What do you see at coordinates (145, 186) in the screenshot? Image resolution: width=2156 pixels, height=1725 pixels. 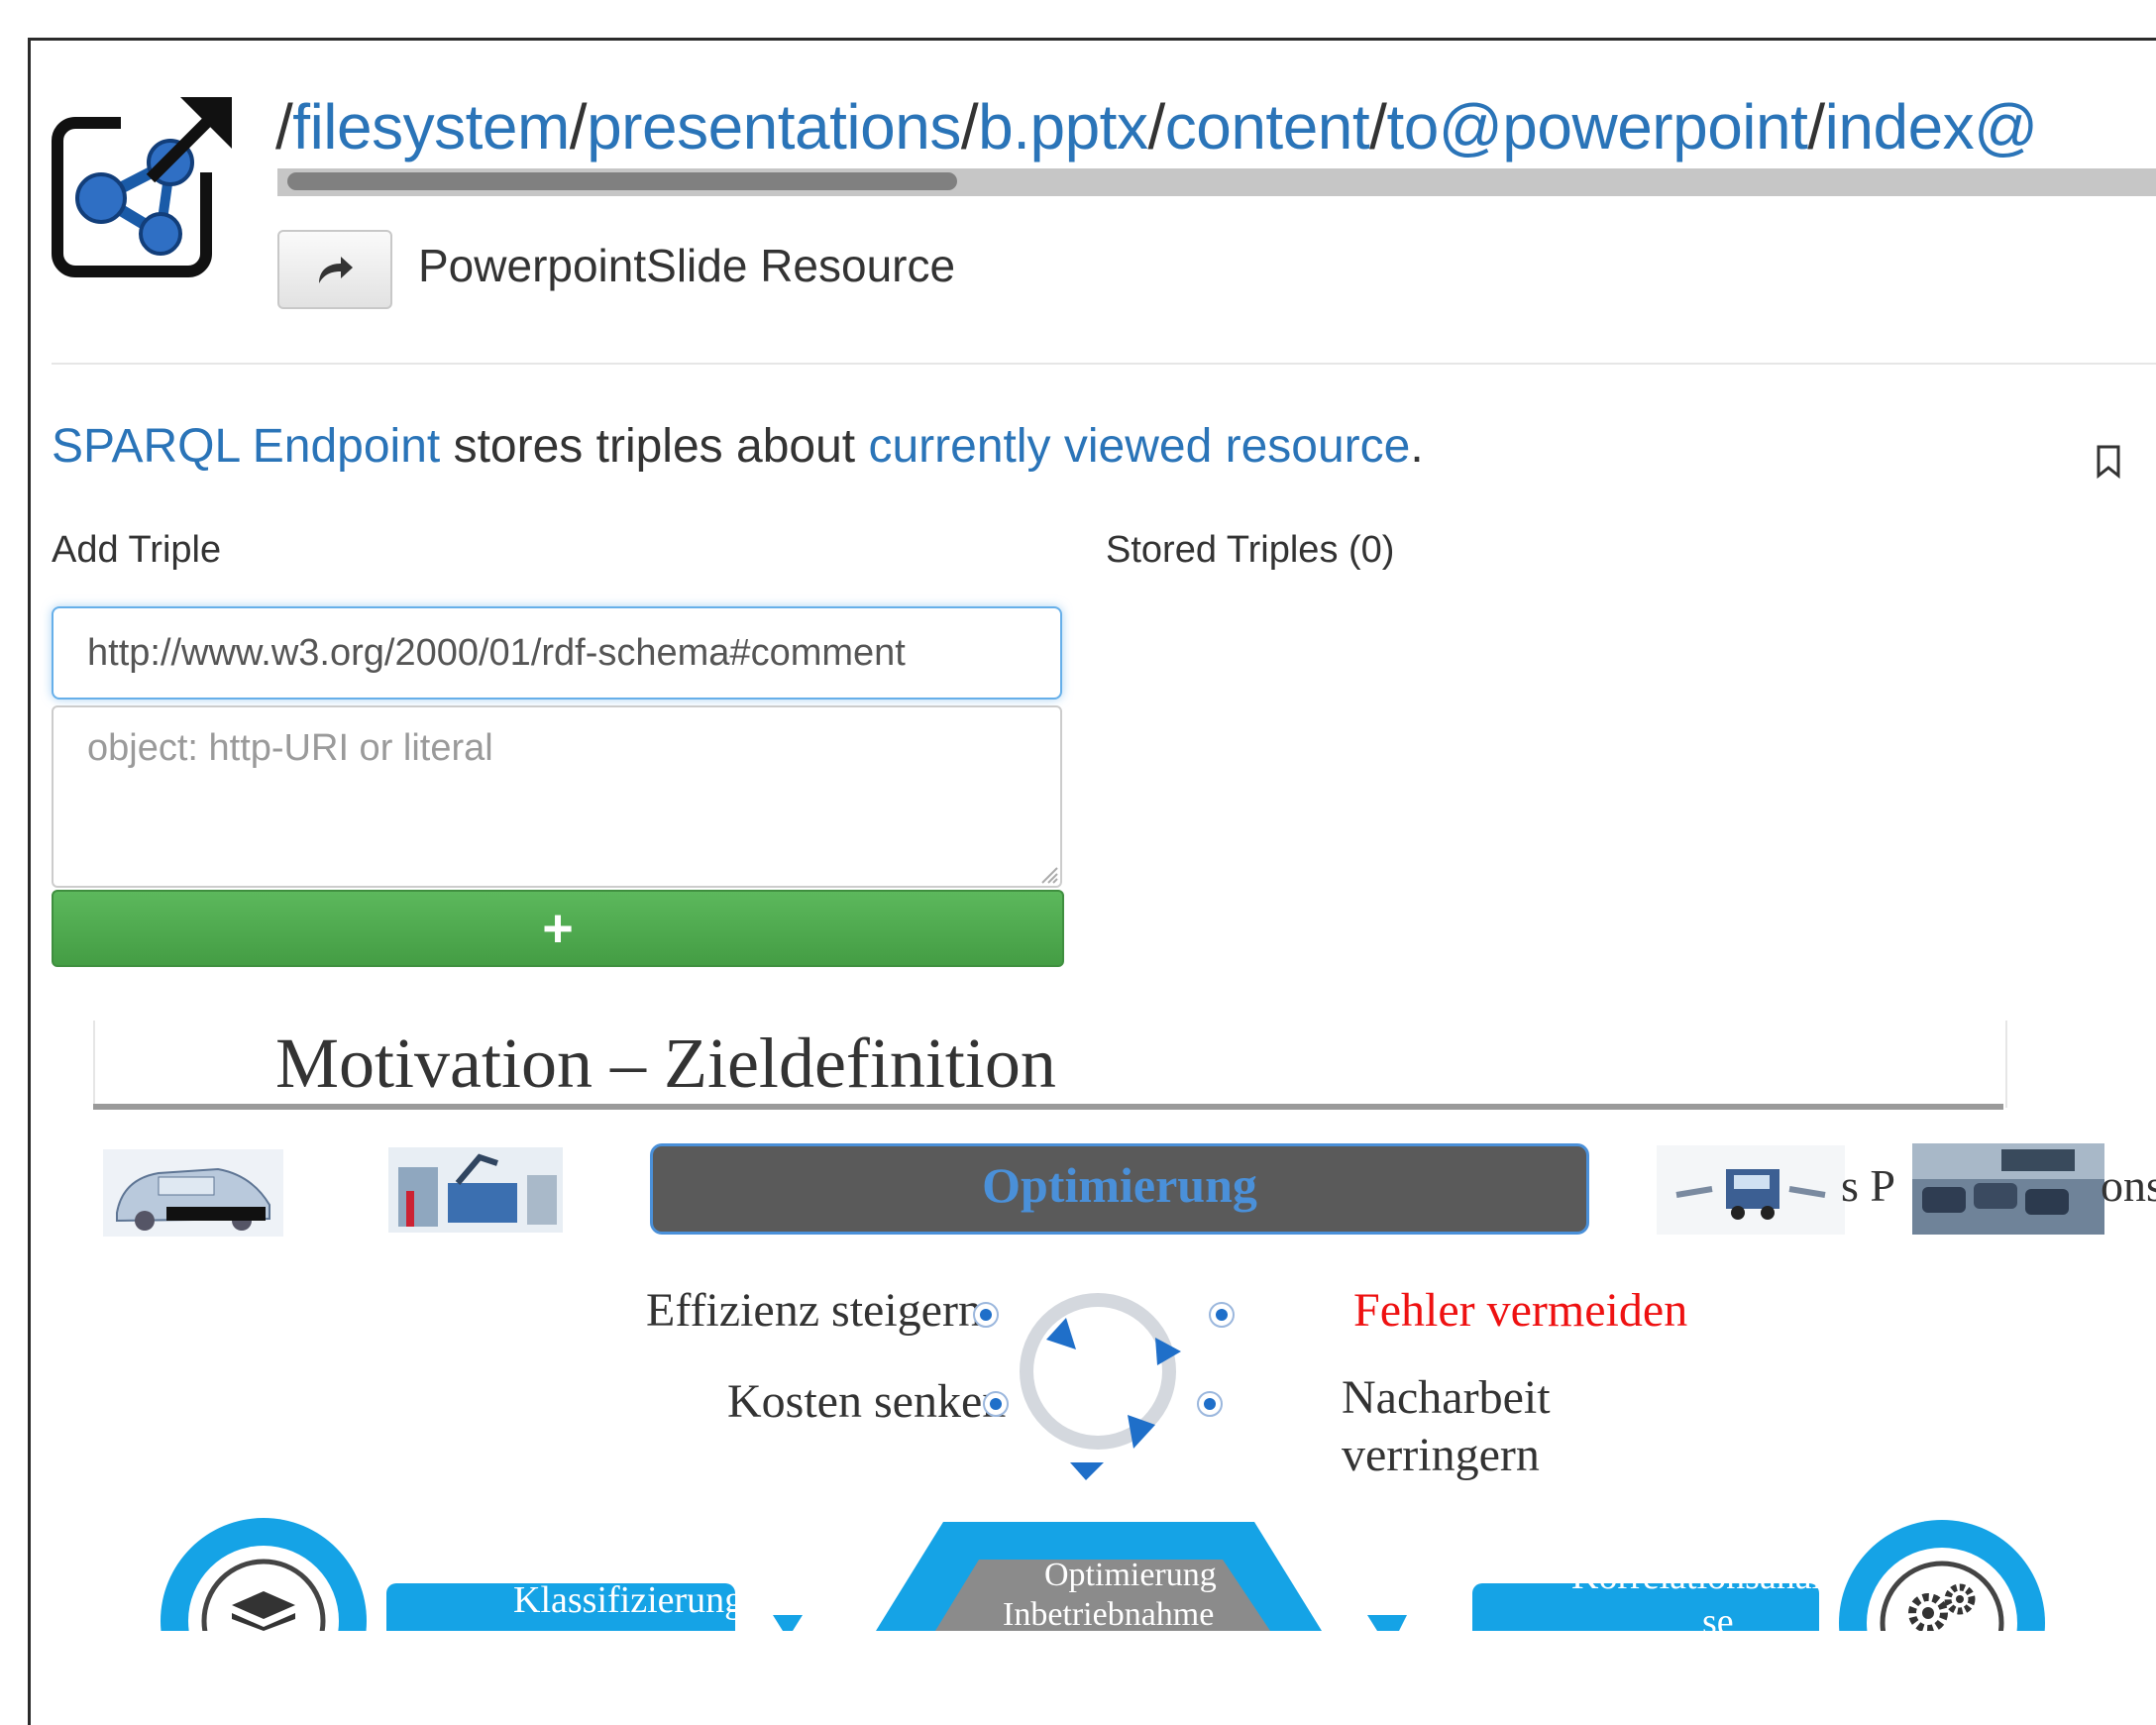 I see `linked-data-share-icon` at bounding box center [145, 186].